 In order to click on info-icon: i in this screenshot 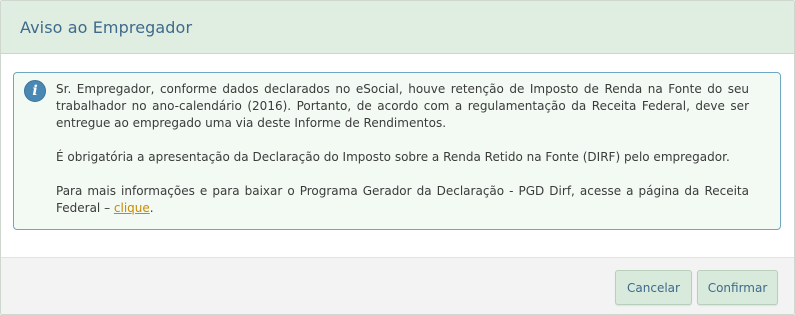, I will do `click(35, 91)`.